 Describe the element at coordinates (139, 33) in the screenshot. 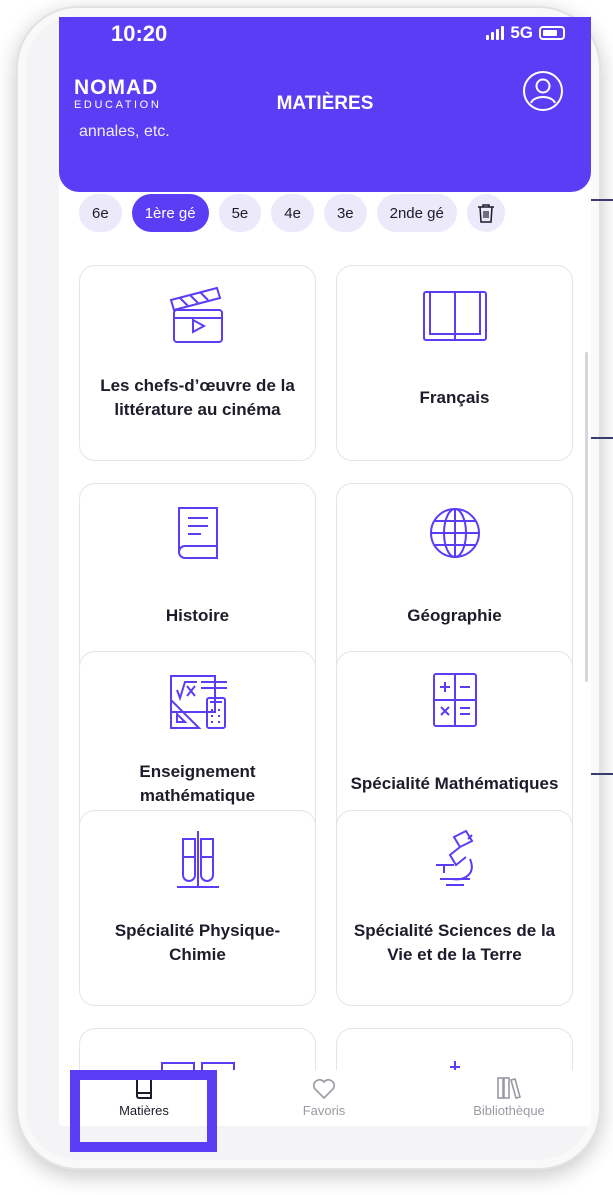

I see `status-time: 10:20` at that location.